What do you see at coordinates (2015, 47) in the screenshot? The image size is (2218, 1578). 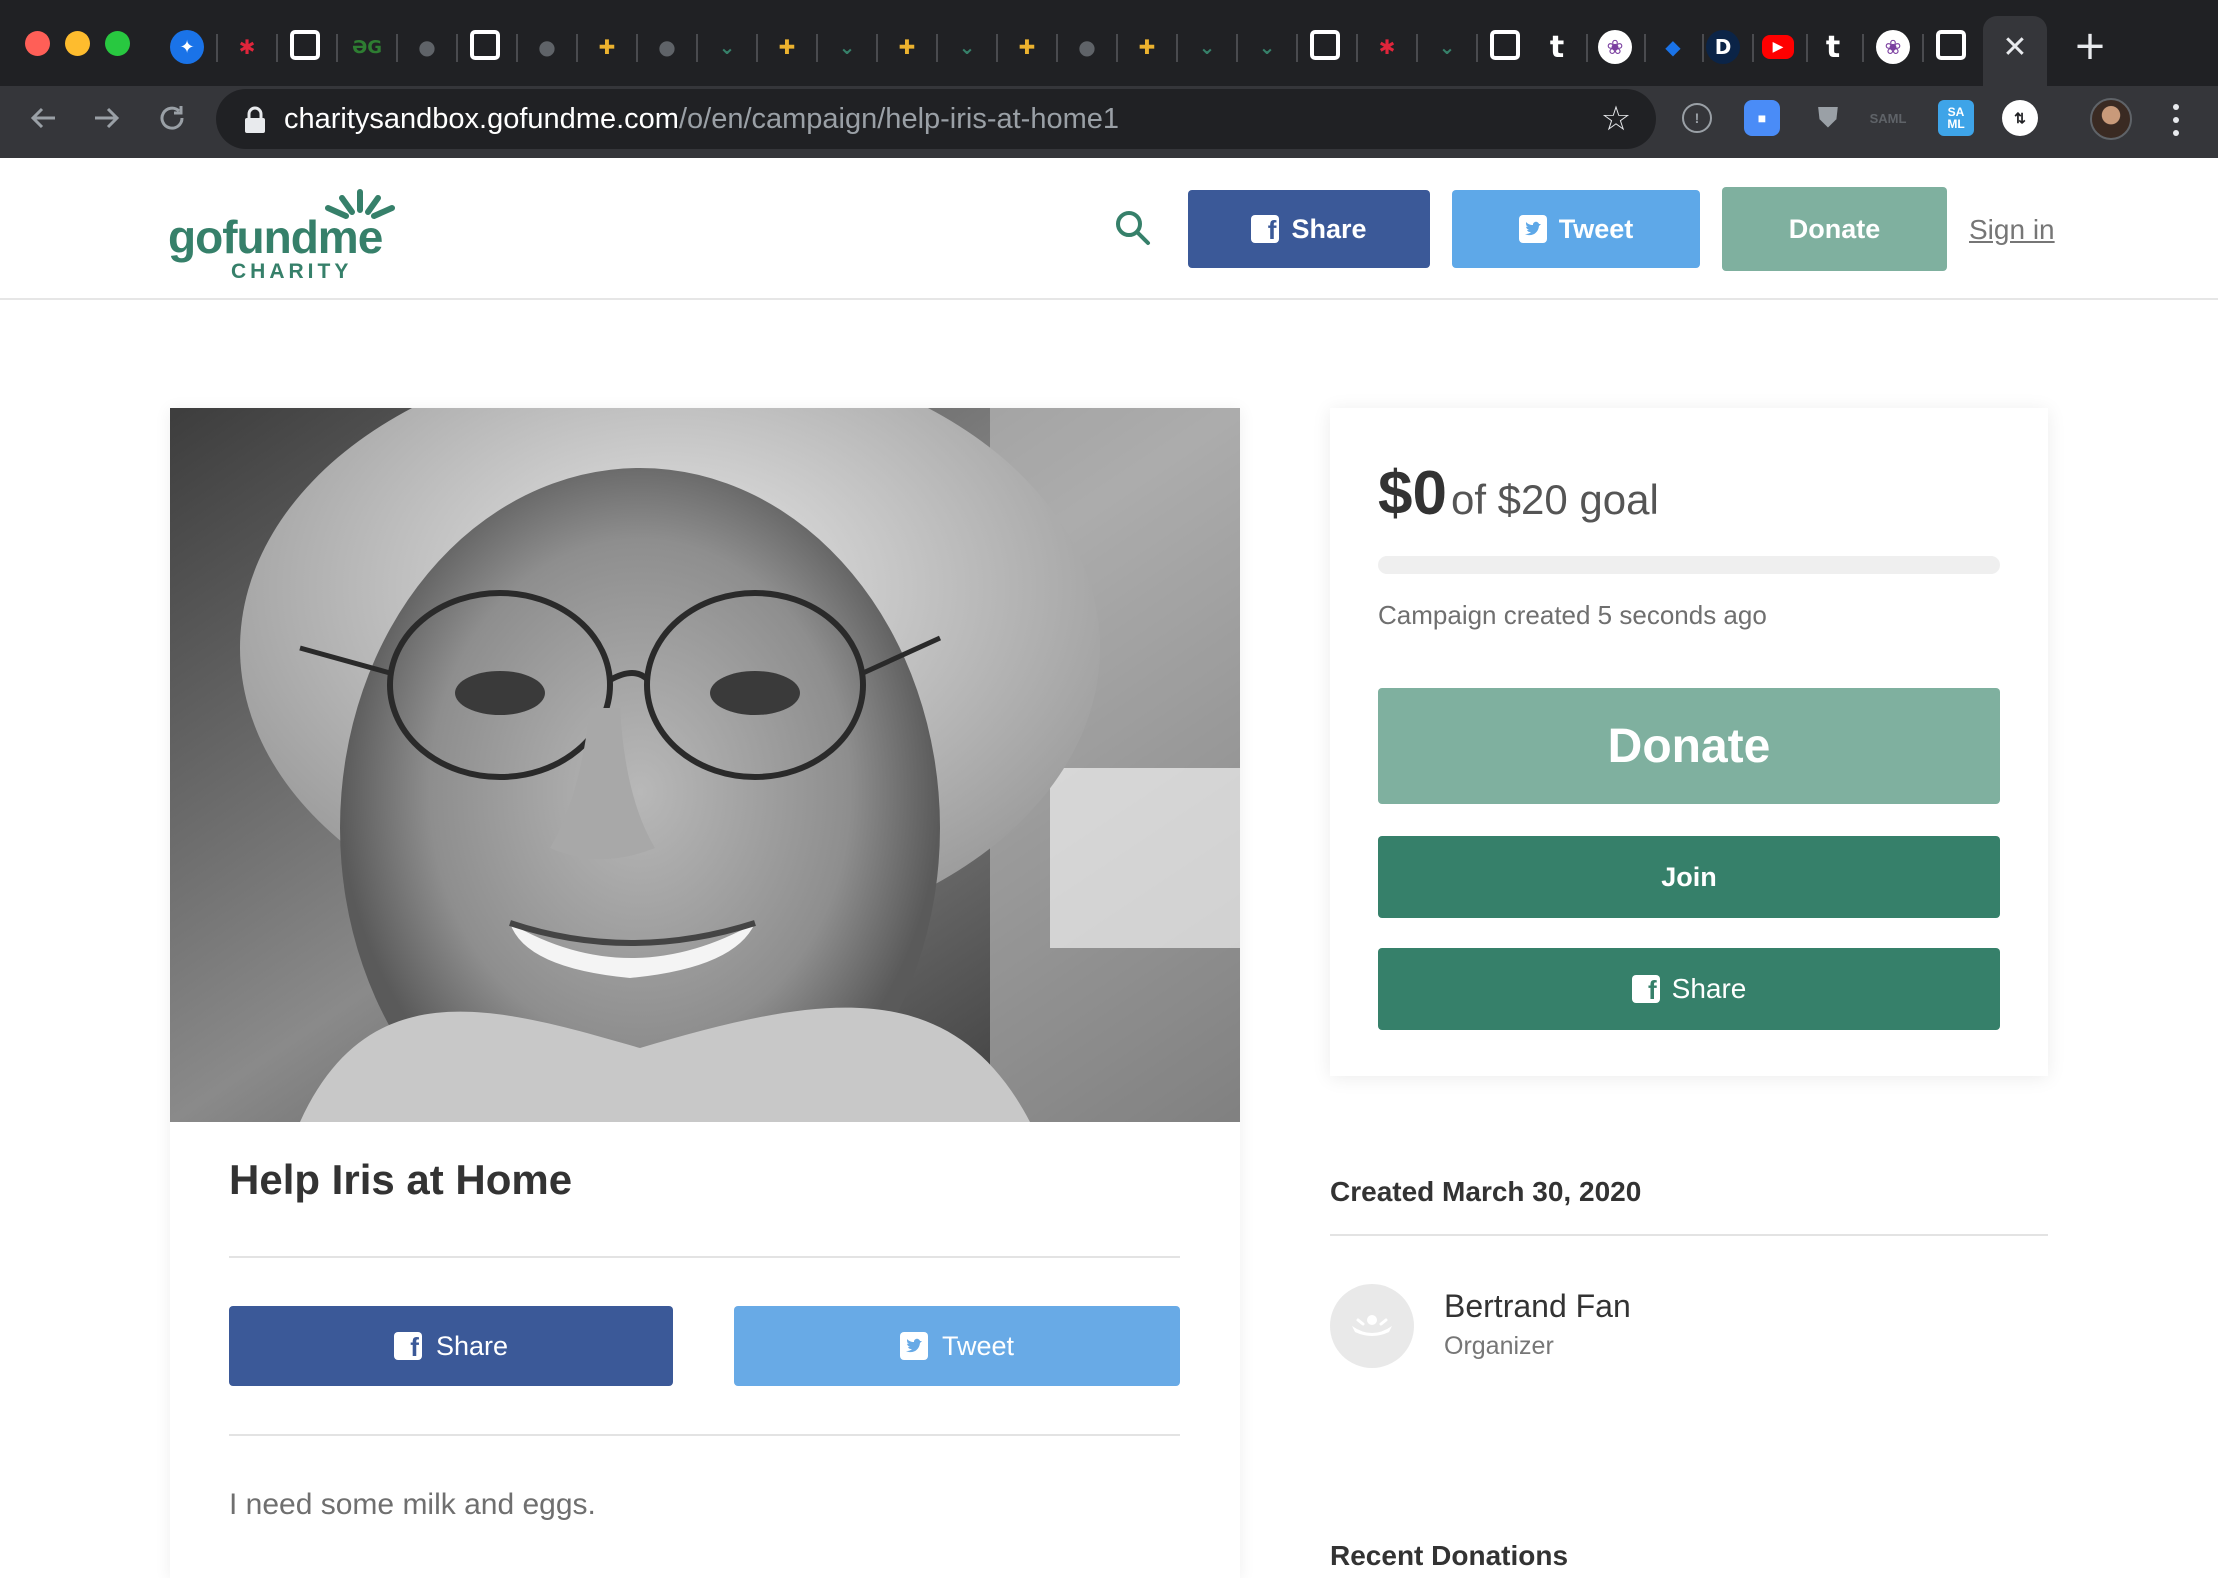 I see `tab-close-icon: ✕` at bounding box center [2015, 47].